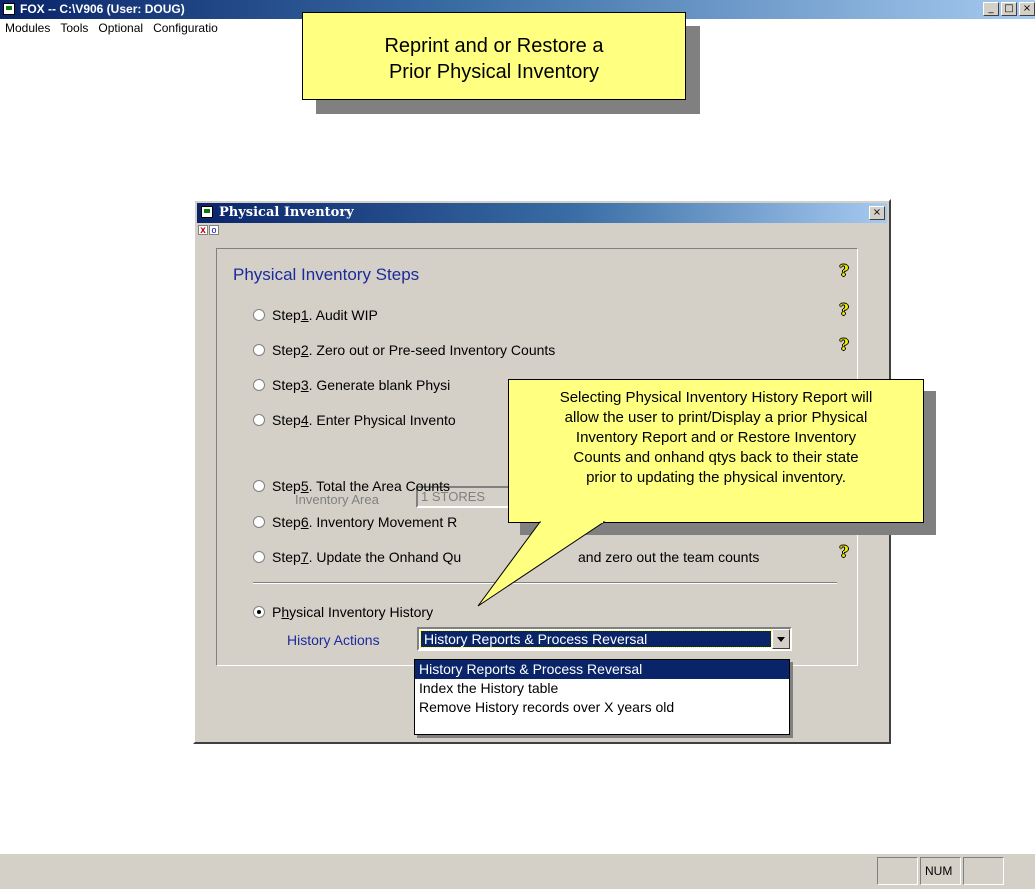 The width and height of the screenshot is (1035, 889). What do you see at coordinates (120, 28) in the screenshot?
I see `menu-optional: Optional` at bounding box center [120, 28].